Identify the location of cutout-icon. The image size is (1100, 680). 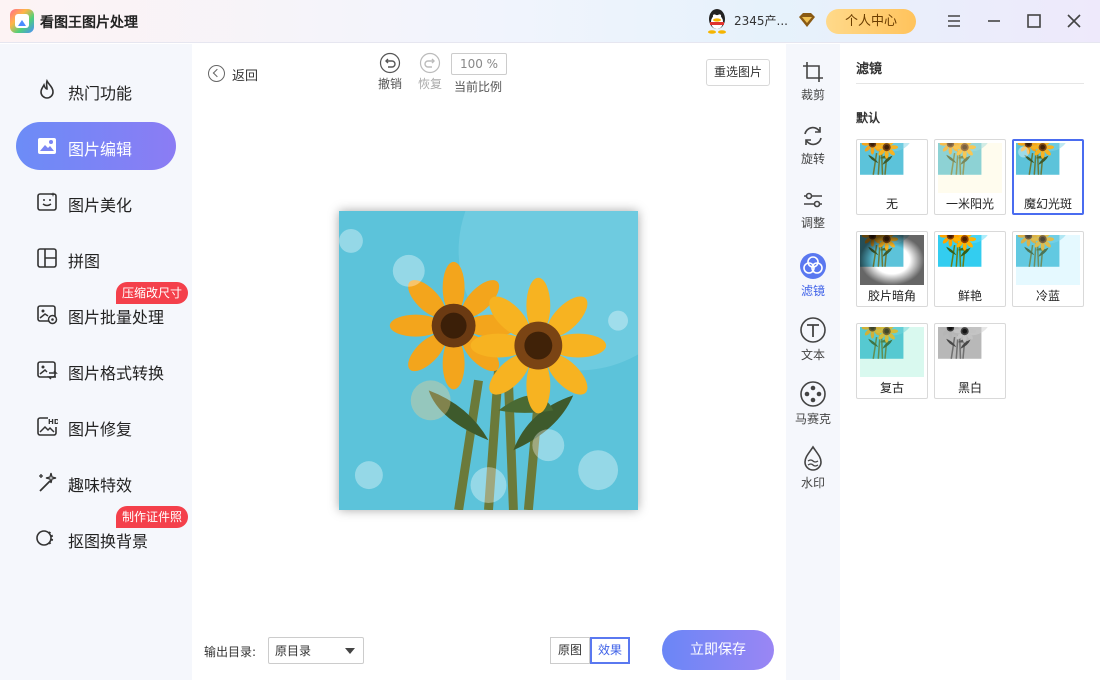
(45, 538).